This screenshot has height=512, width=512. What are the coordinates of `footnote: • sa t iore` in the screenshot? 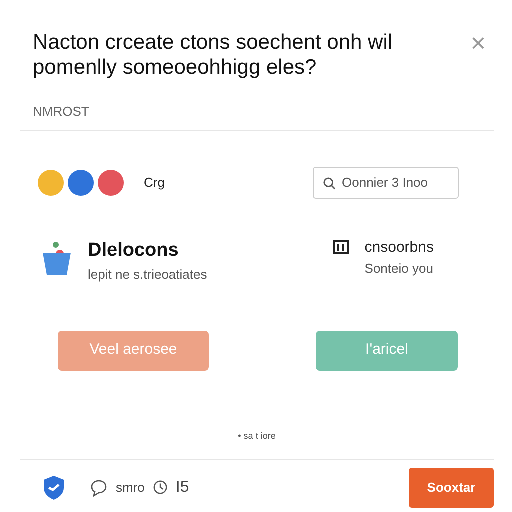 It's located at (257, 435).